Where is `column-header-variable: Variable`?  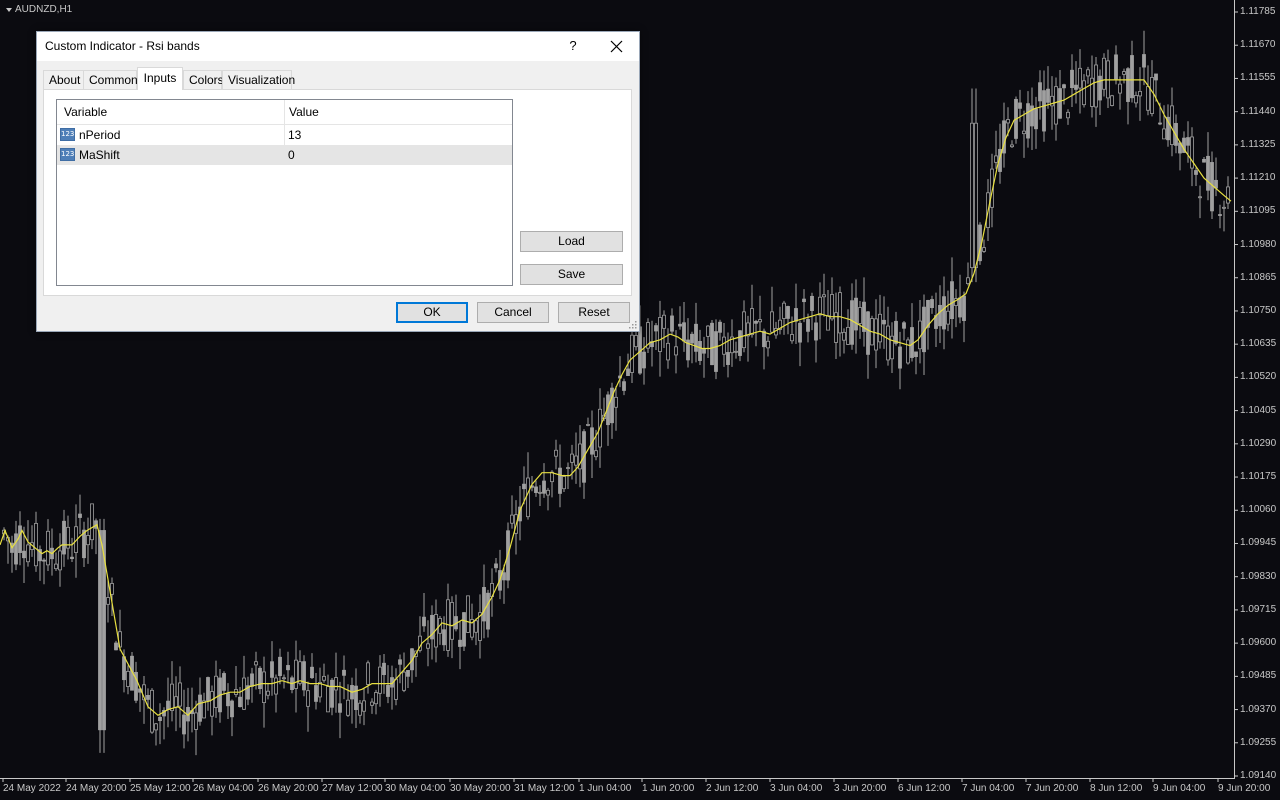
column-header-variable: Variable is located at coordinates (85, 112).